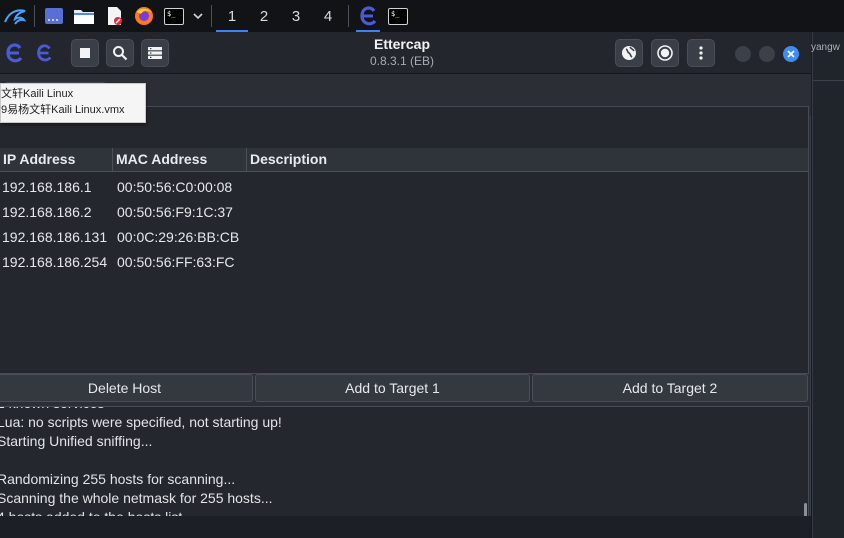  Describe the element at coordinates (402, 44) in the screenshot. I see `window-title: Ettercap` at that location.